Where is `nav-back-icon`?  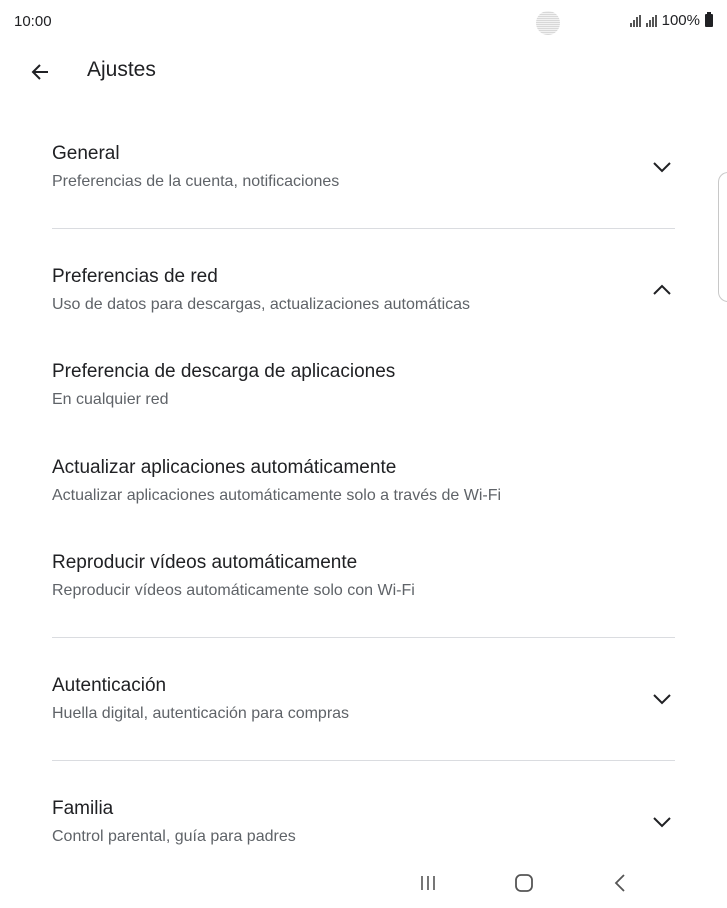 nav-back-icon is located at coordinates (619, 883).